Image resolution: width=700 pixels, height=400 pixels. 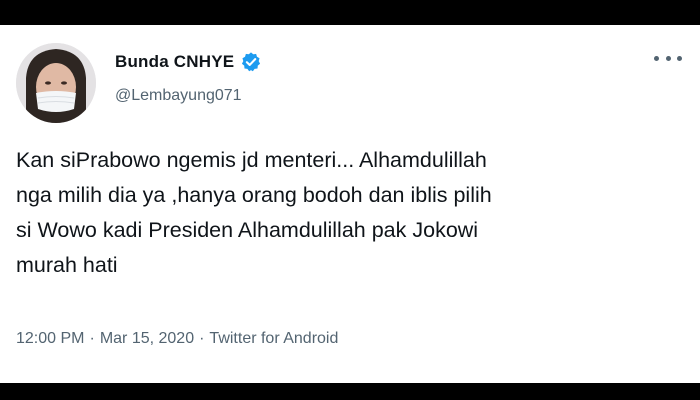 What do you see at coordinates (251, 62) in the screenshot?
I see `verified-badge-icon` at bounding box center [251, 62].